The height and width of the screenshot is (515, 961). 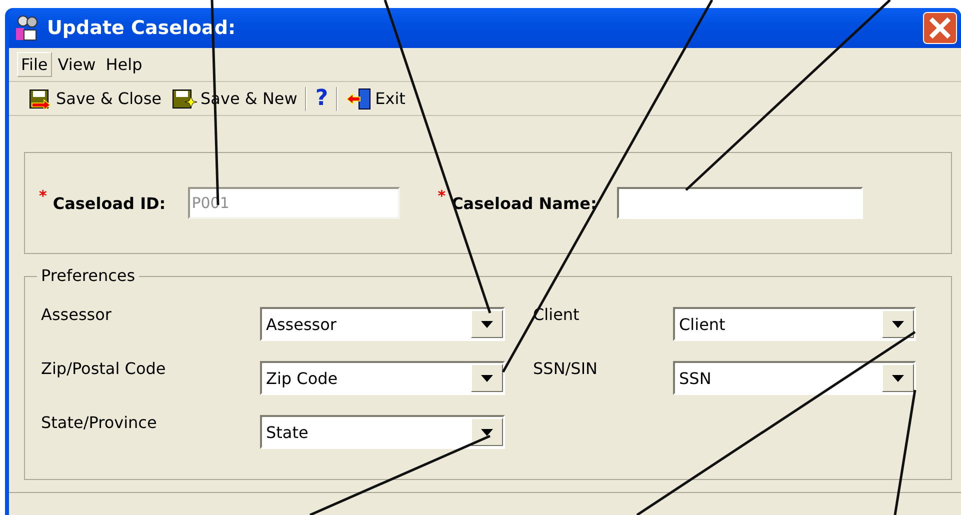 I want to click on menu-item: View, so click(x=77, y=64).